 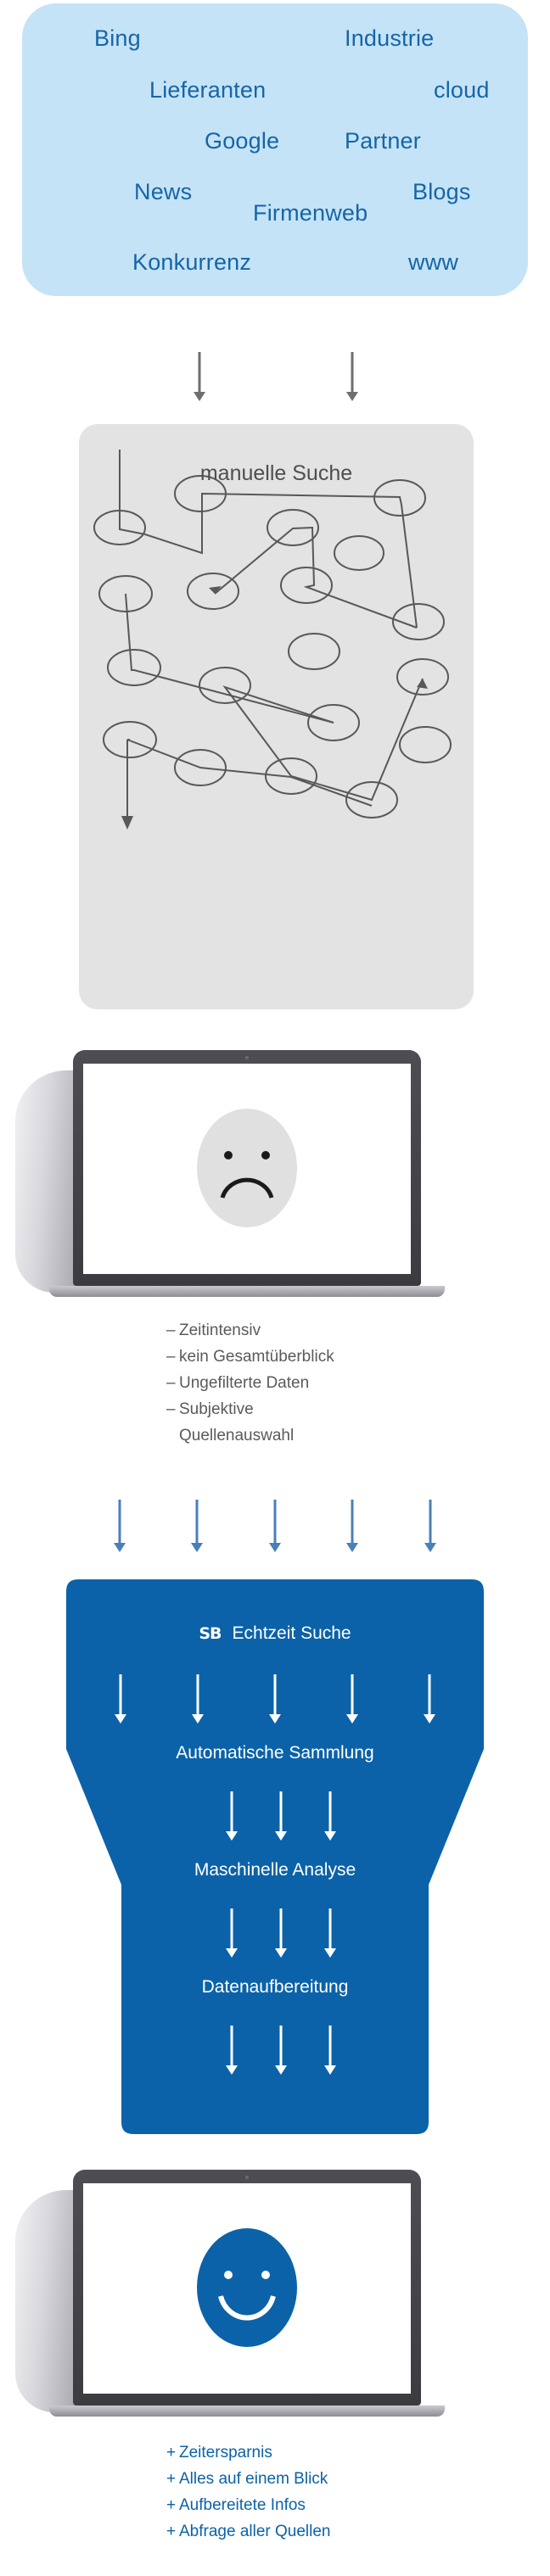 I want to click on drawback-item: – Zeitintensiv, so click(x=250, y=1330).